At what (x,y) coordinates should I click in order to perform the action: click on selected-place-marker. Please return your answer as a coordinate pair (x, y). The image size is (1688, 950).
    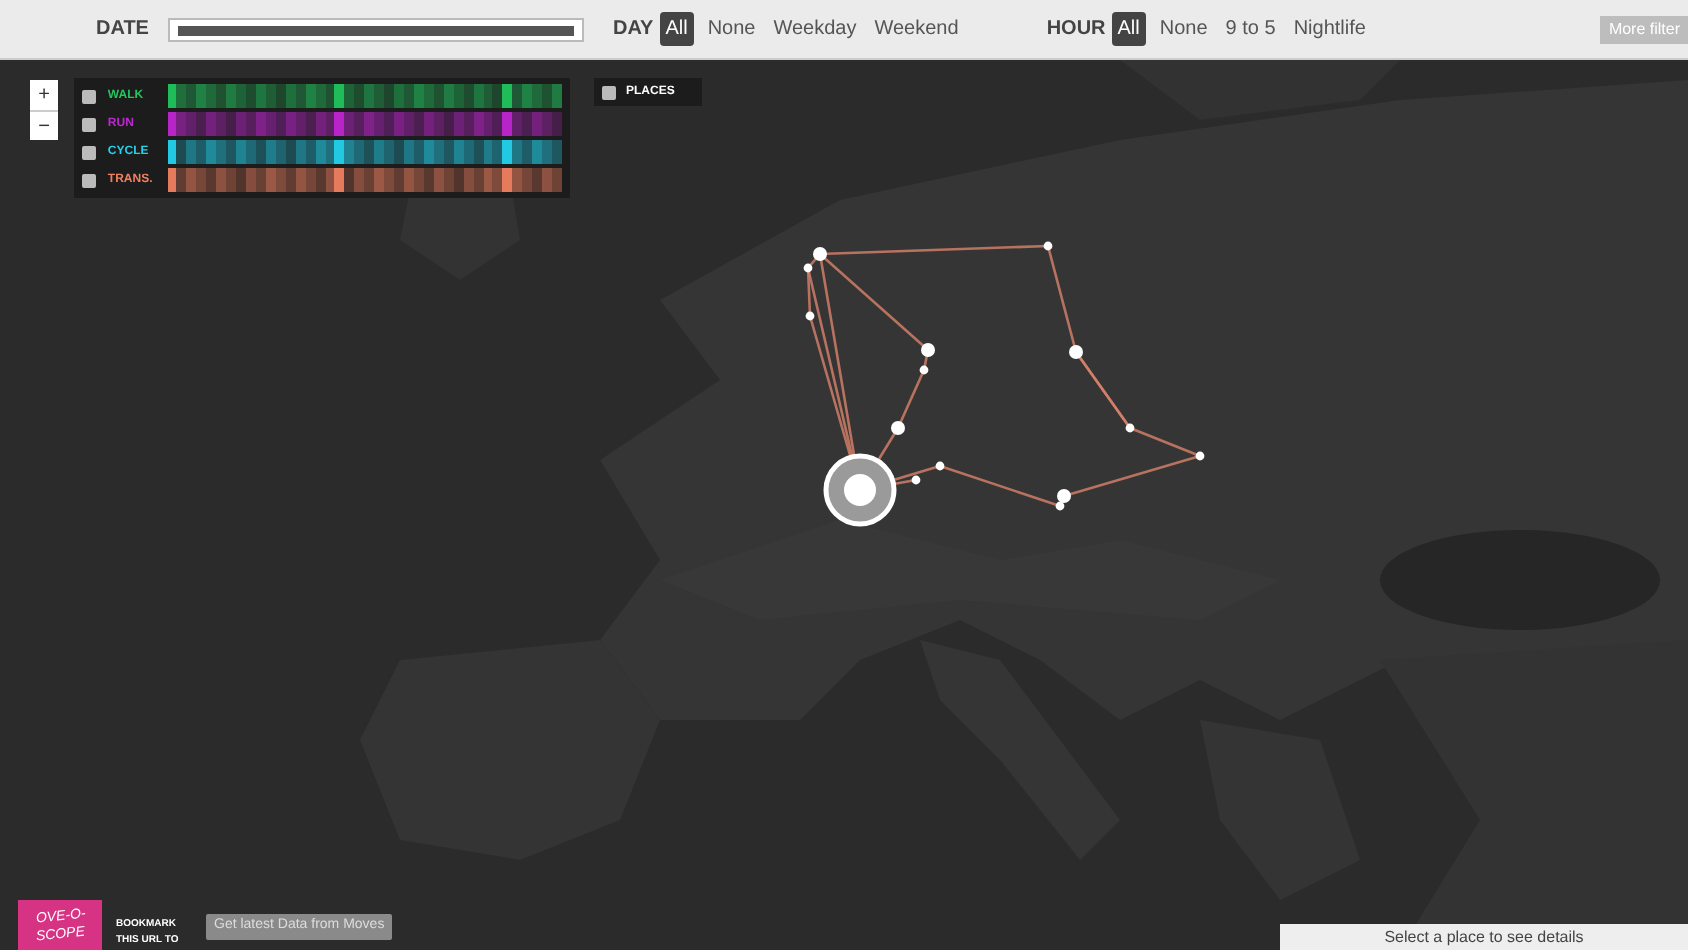
    Looking at the image, I should click on (860, 490).